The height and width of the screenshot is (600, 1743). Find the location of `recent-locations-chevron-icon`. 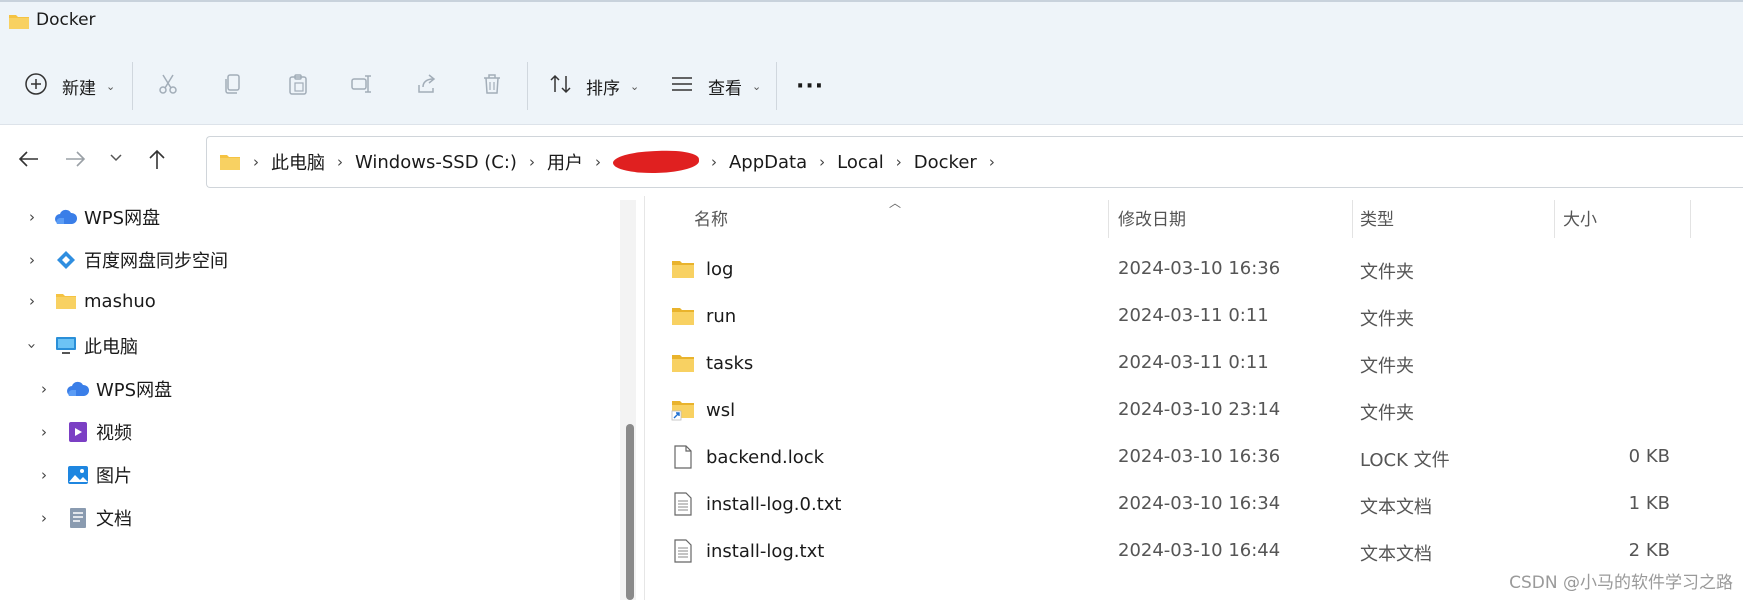

recent-locations-chevron-icon is located at coordinates (116, 159).